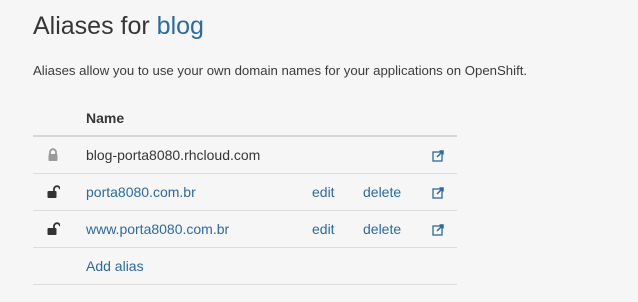 The width and height of the screenshot is (638, 302). What do you see at coordinates (173, 155) in the screenshot?
I see `alias-name: blog-porta8080.rhcloud.com` at bounding box center [173, 155].